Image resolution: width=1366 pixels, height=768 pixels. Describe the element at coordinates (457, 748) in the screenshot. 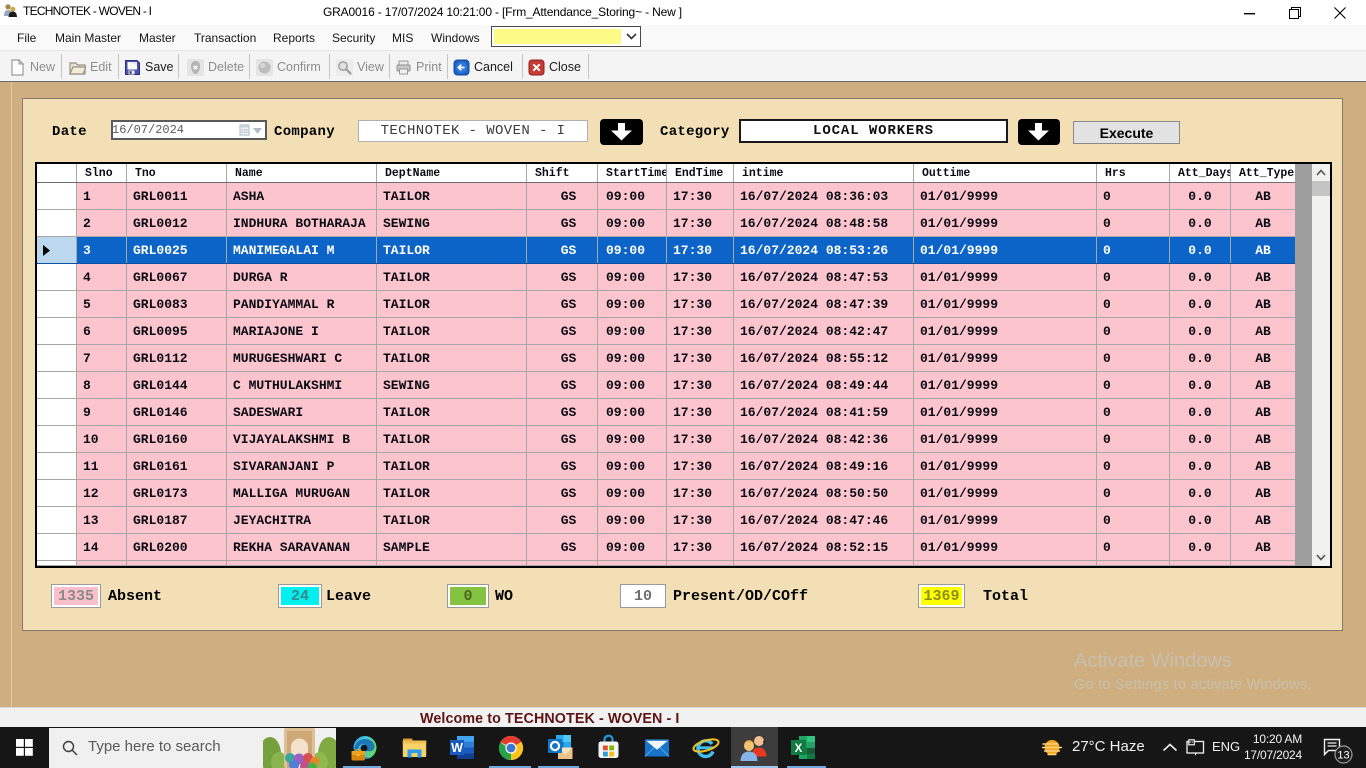

I see `svg-text: W` at that location.